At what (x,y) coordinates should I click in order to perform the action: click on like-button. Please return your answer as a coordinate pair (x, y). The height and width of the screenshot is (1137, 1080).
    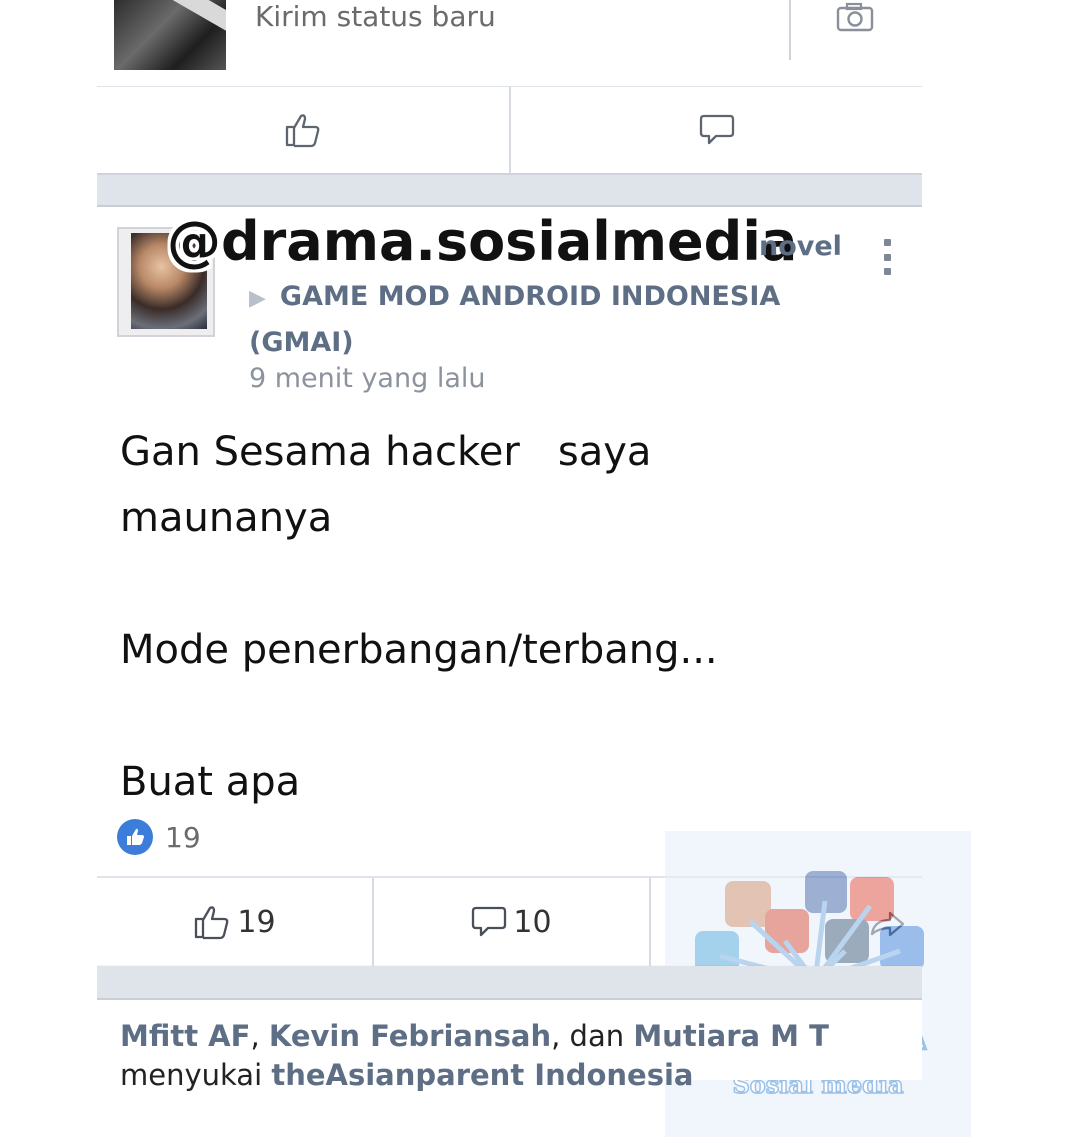
    Looking at the image, I should click on (304, 130).